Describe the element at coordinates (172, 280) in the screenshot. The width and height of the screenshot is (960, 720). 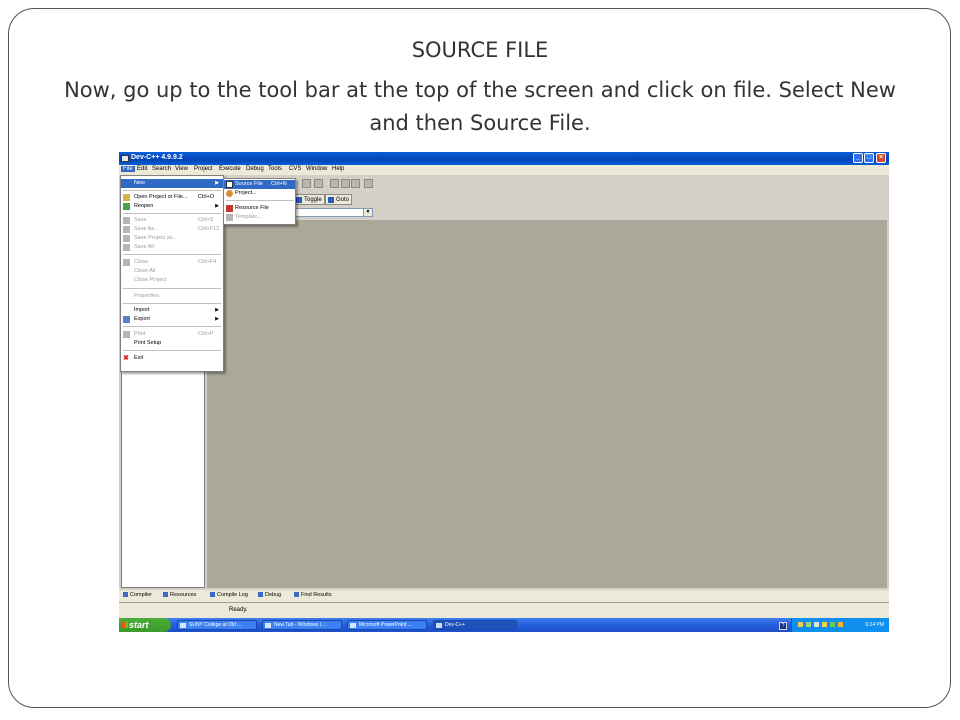
I see `menu-item-close-project: Close Project` at that location.